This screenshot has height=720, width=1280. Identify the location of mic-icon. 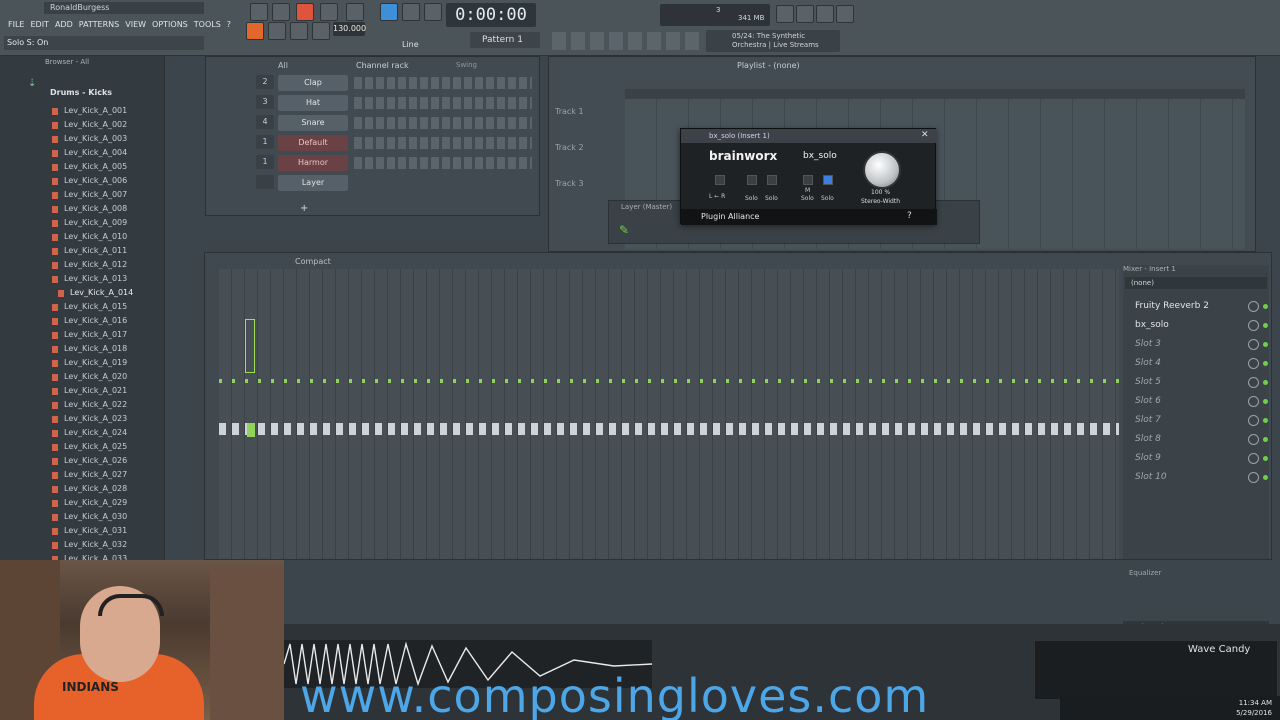
(825, 14).